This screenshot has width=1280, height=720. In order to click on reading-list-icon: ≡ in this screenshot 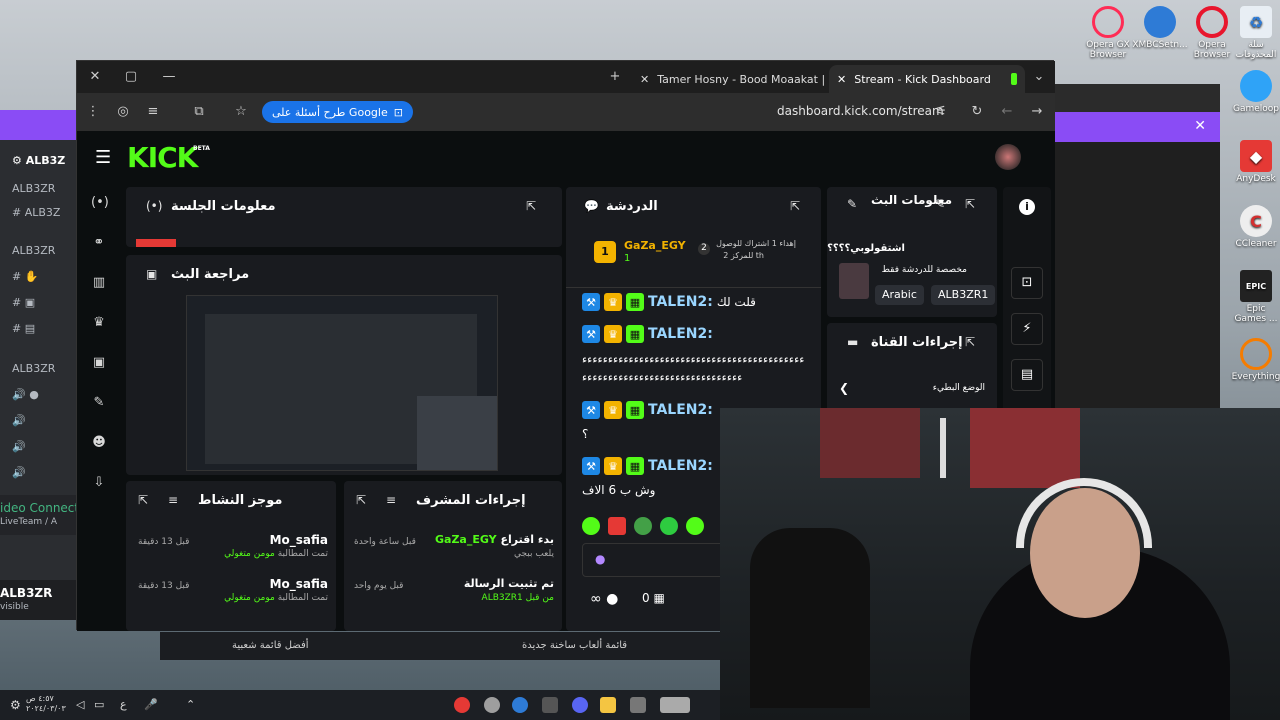, I will do `click(153, 112)`.